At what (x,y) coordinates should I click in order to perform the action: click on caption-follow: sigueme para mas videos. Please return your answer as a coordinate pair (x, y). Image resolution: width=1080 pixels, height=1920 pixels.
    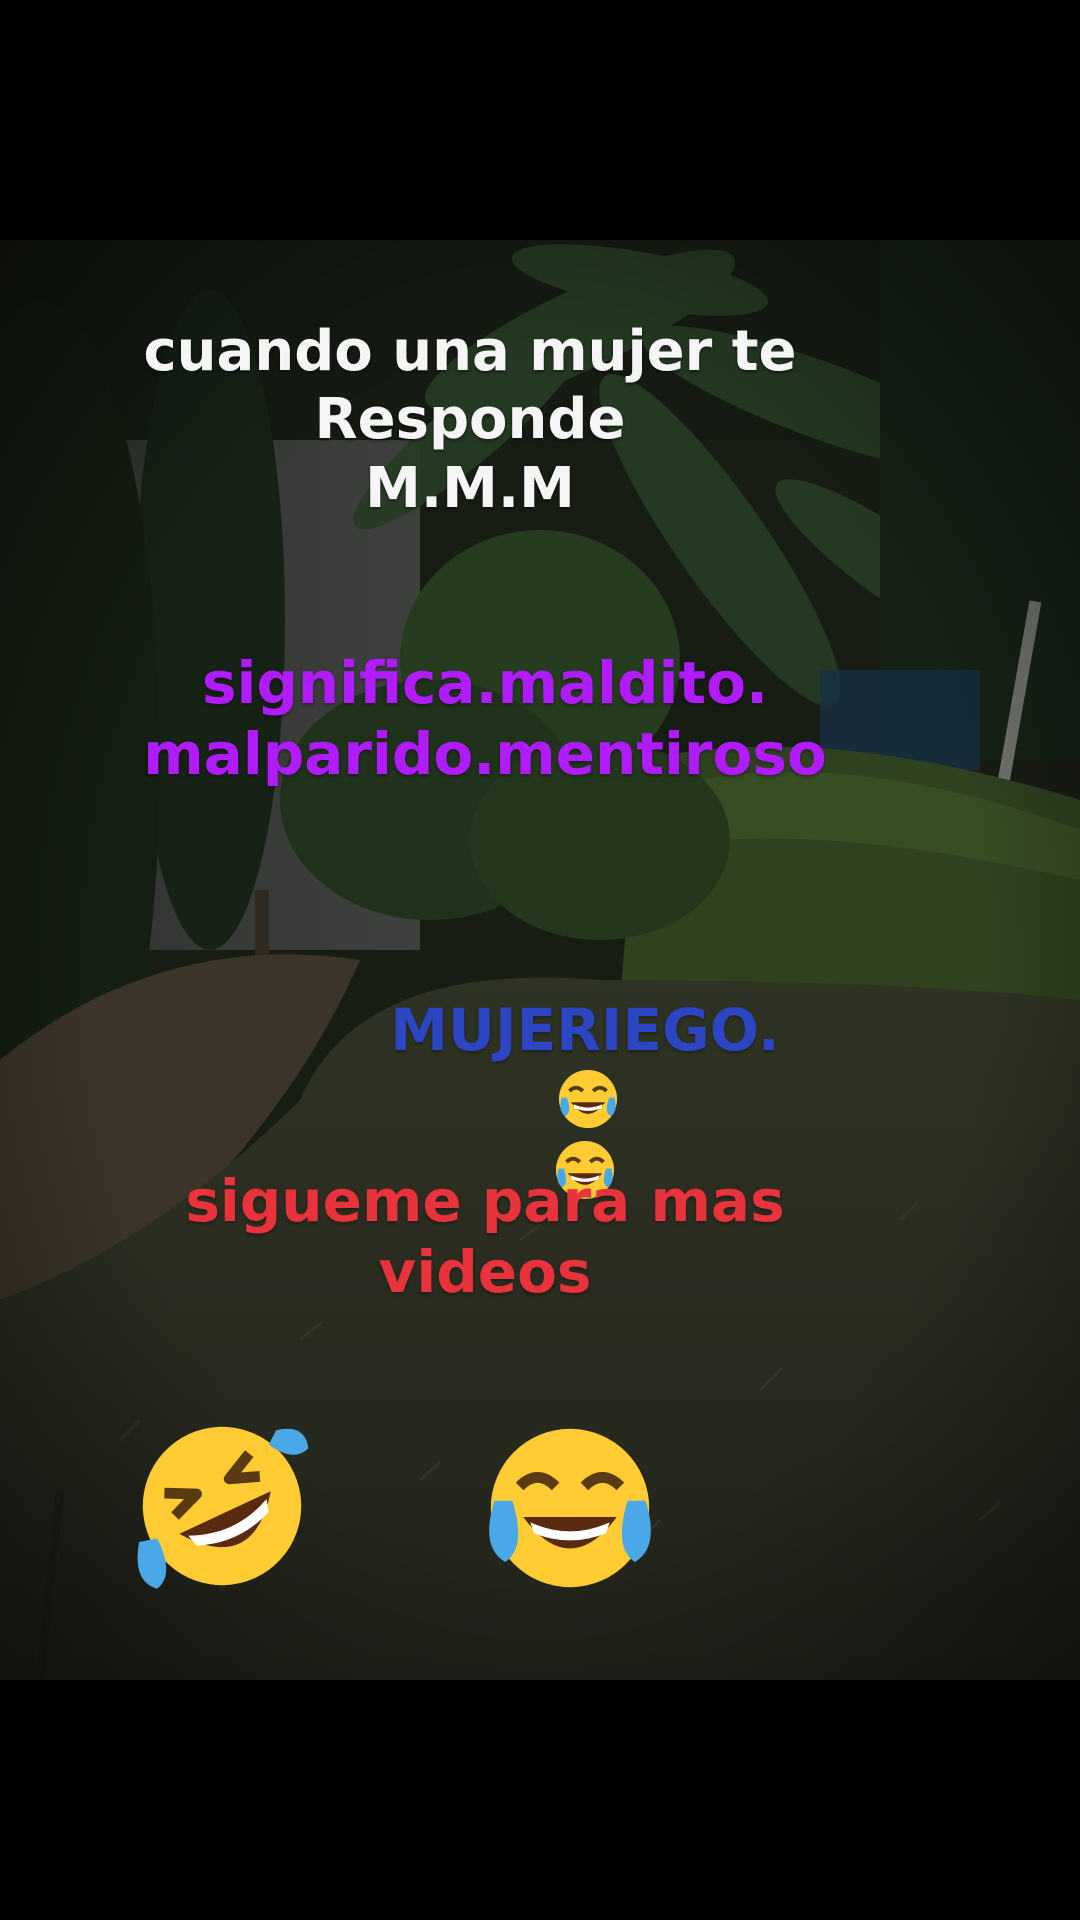
    Looking at the image, I should click on (485, 1236).